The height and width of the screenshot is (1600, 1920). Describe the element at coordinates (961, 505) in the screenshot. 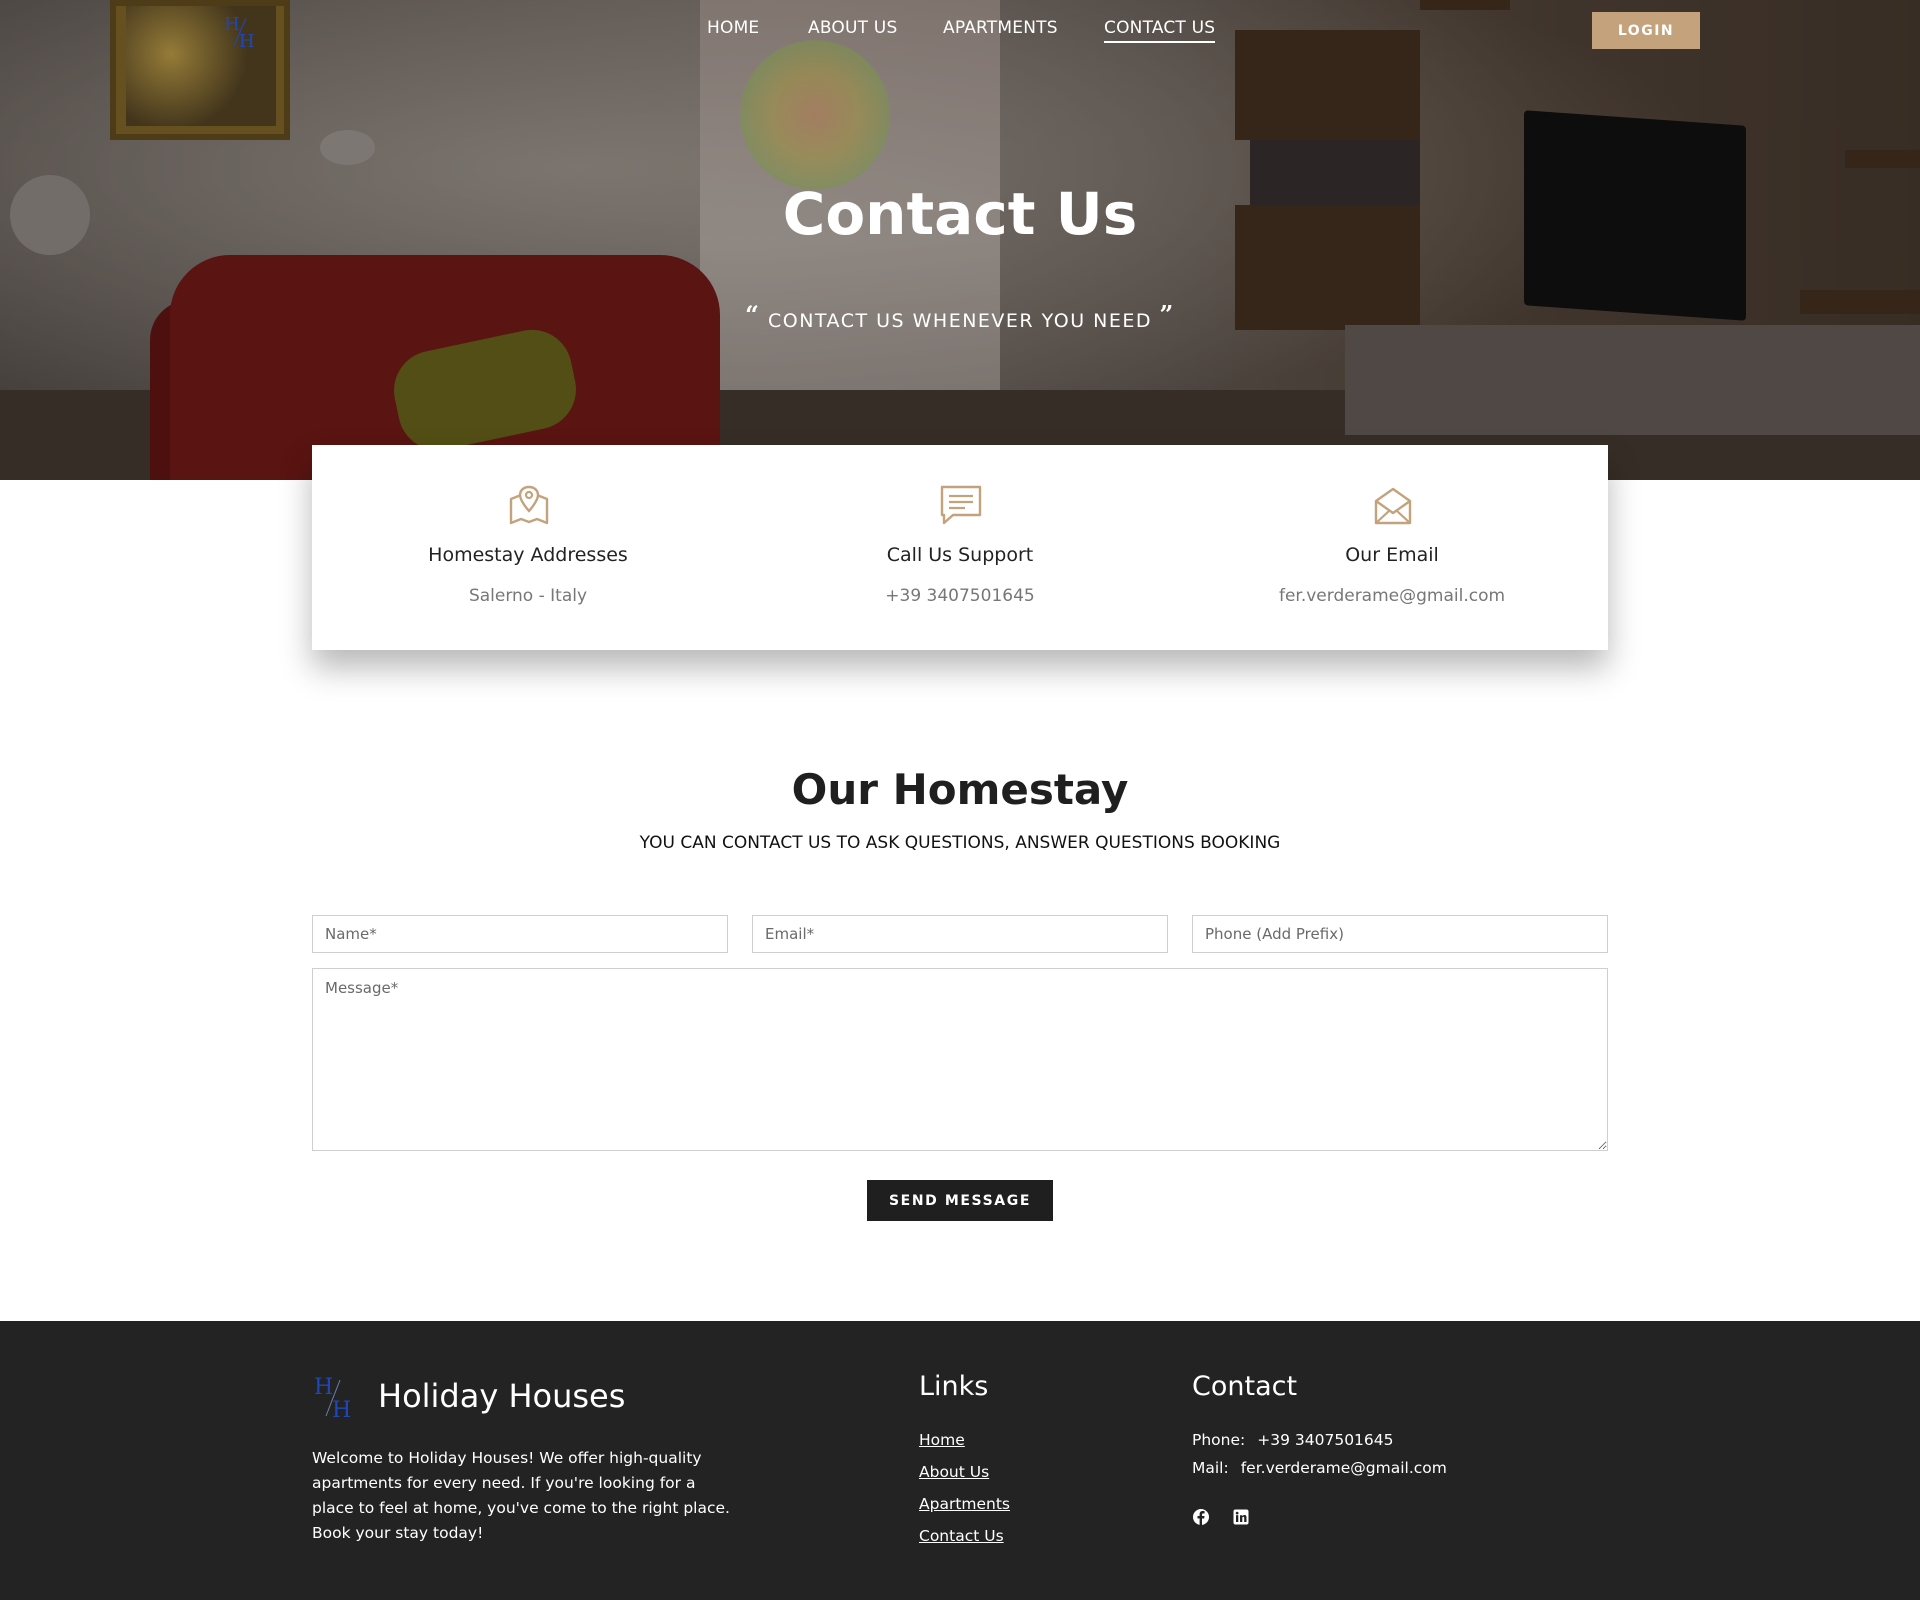

I see `chat-bubble-icon` at that location.